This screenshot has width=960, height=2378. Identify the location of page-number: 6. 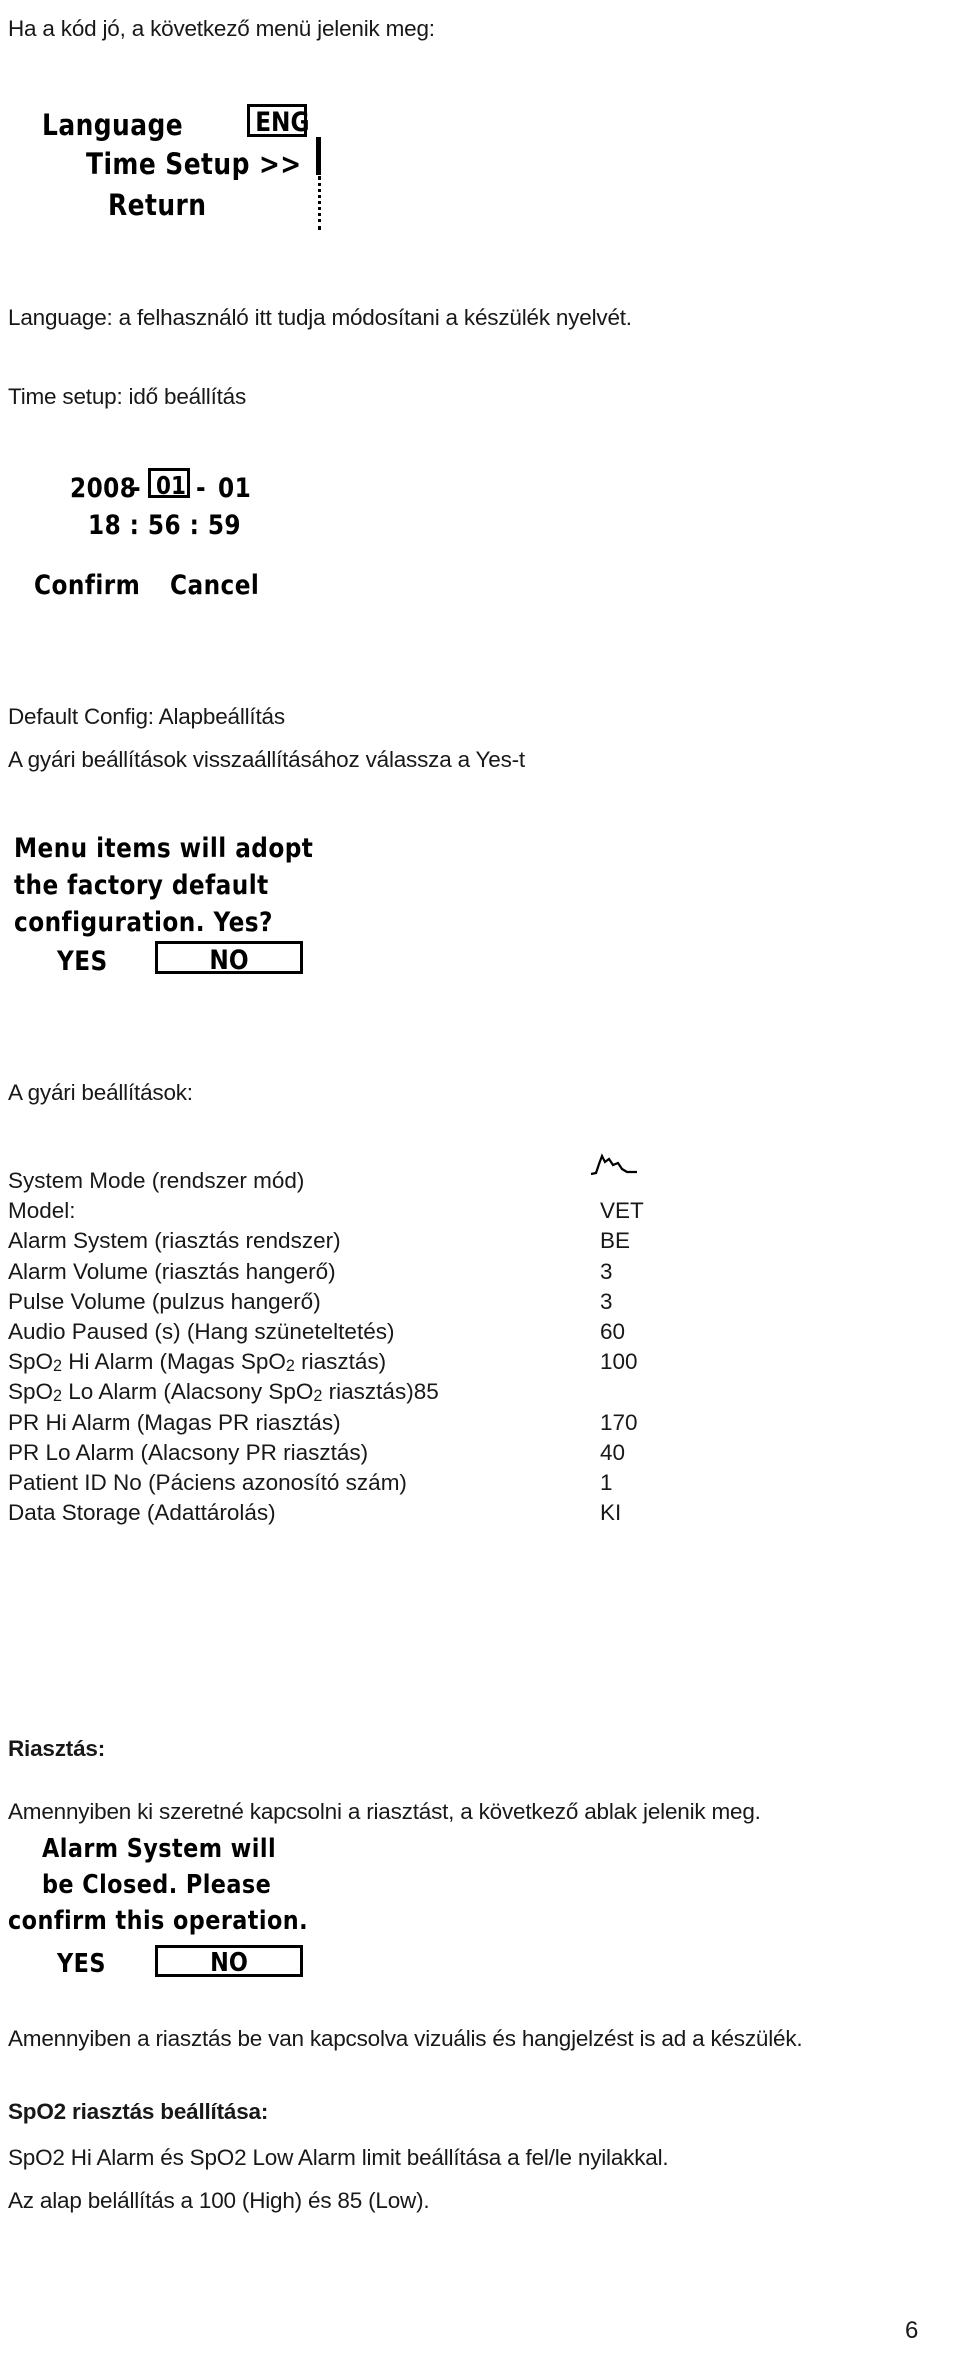
(912, 2330).